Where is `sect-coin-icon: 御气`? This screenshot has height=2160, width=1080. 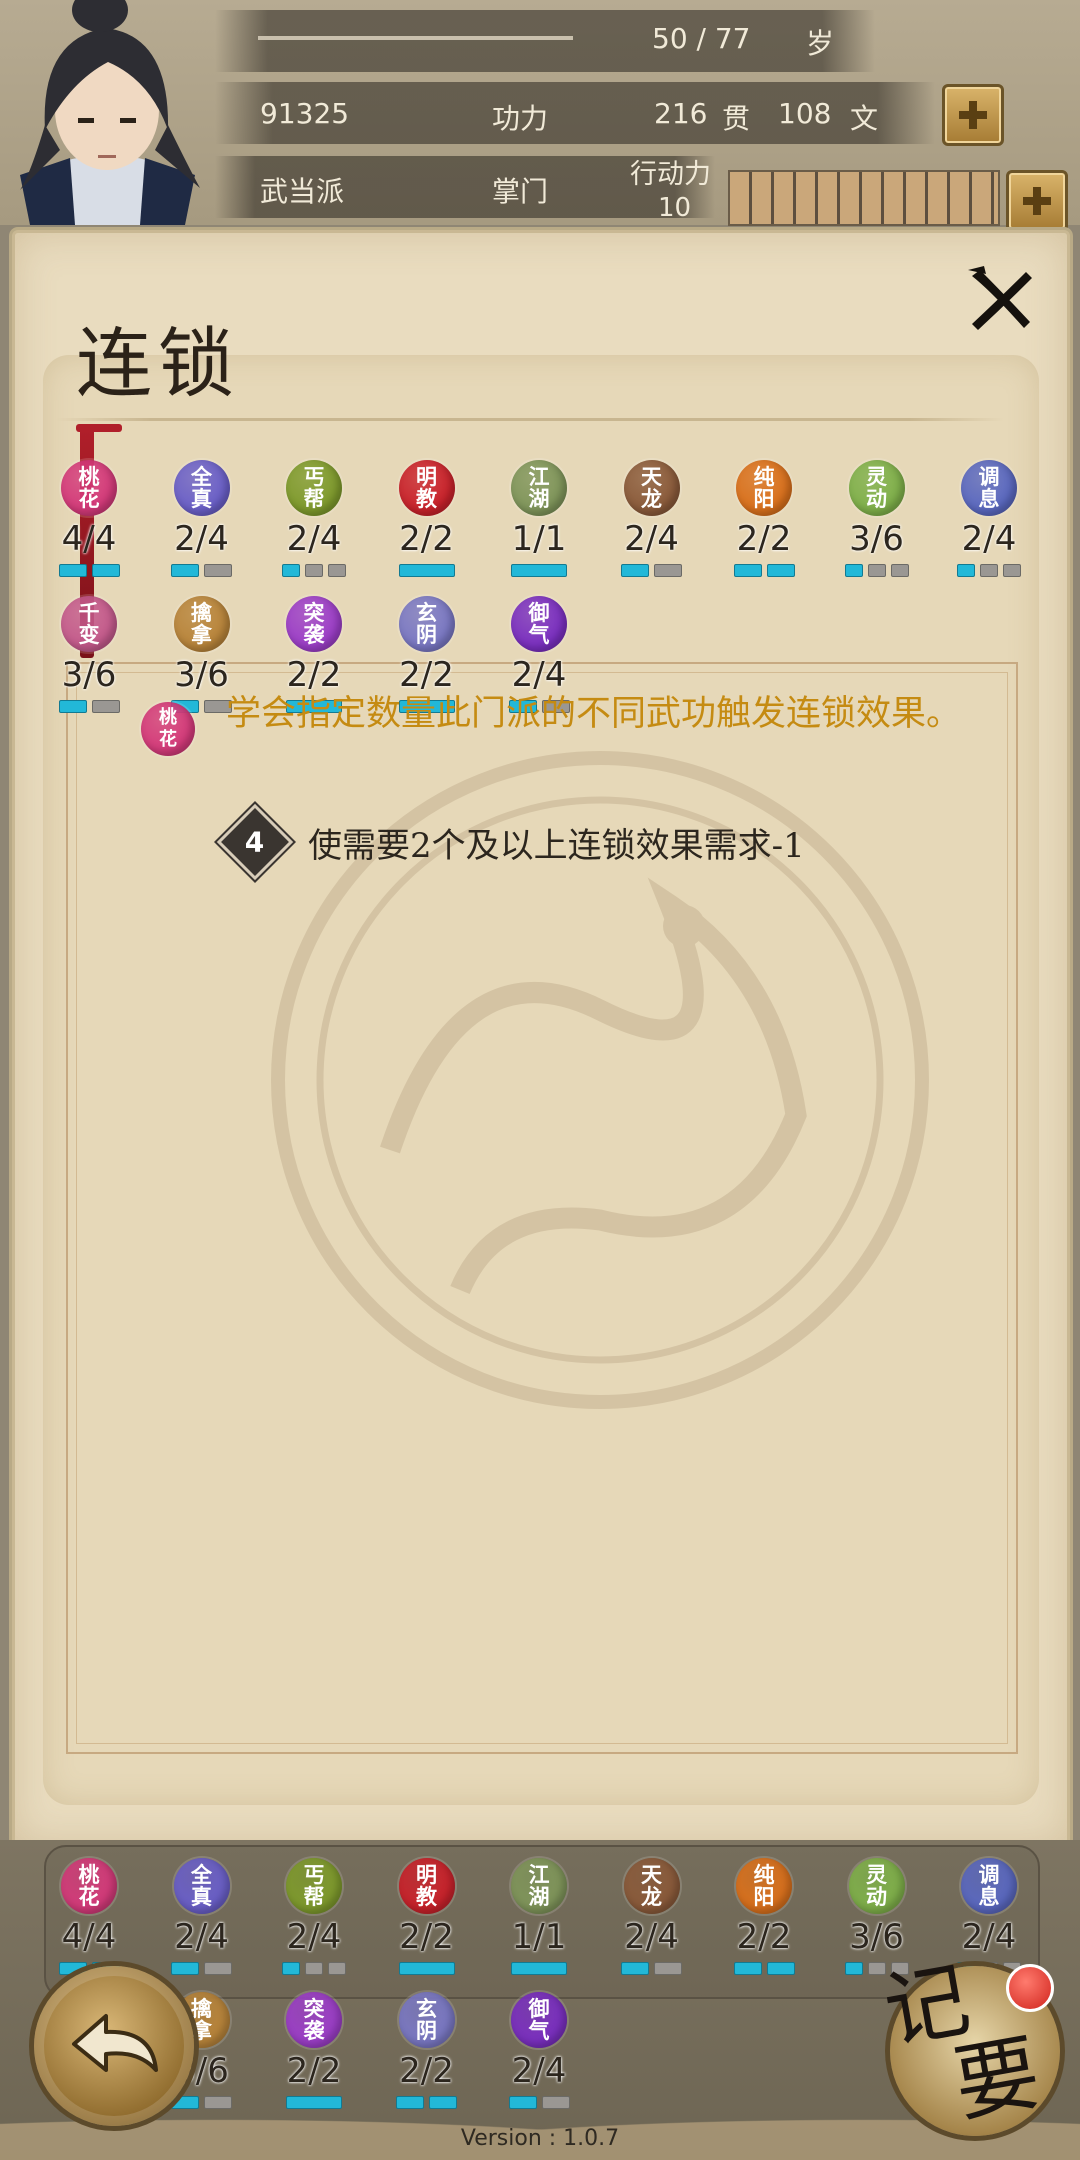 sect-coin-icon: 御气 is located at coordinates (539, 2020).